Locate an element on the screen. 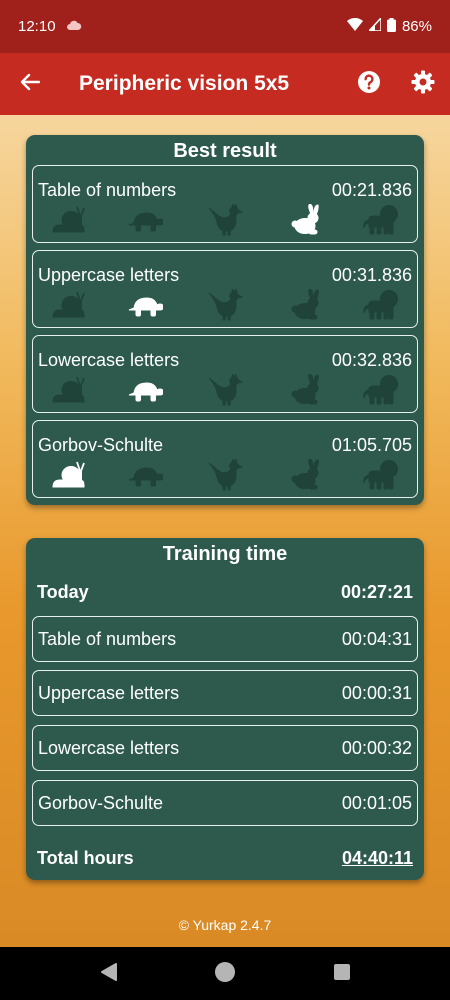 This screenshot has width=450, height=1000. result-label: Table of numbers is located at coordinates (107, 190).